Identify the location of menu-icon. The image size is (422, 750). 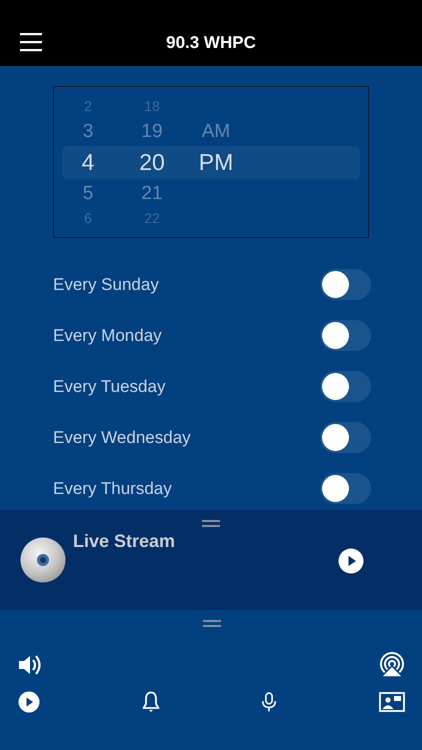
(31, 42).